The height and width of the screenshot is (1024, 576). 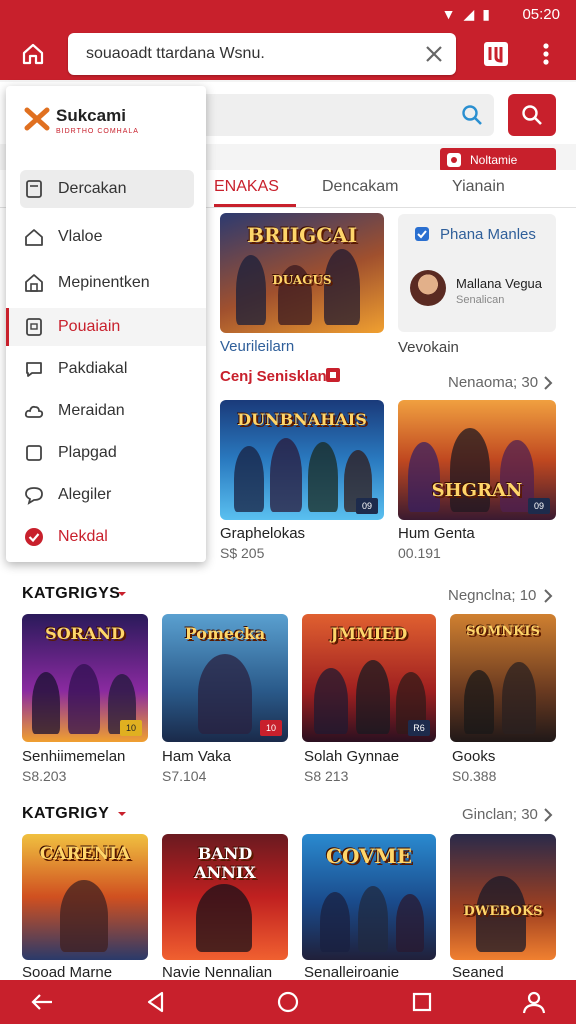 I want to click on tab-yianain: Yianain, so click(x=478, y=187).